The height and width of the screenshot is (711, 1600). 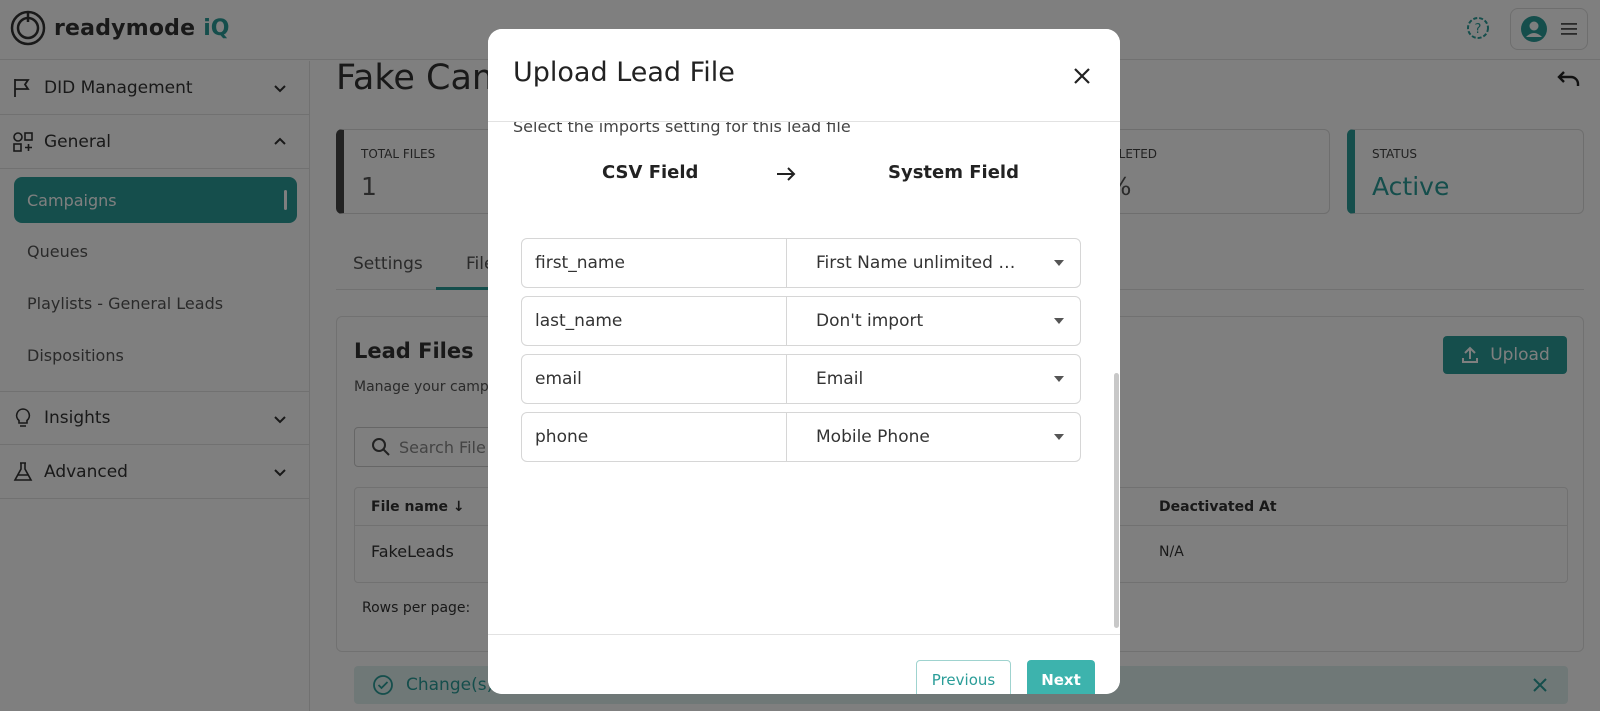 What do you see at coordinates (933, 321) in the screenshot?
I see `system-field-select: Don't import` at bounding box center [933, 321].